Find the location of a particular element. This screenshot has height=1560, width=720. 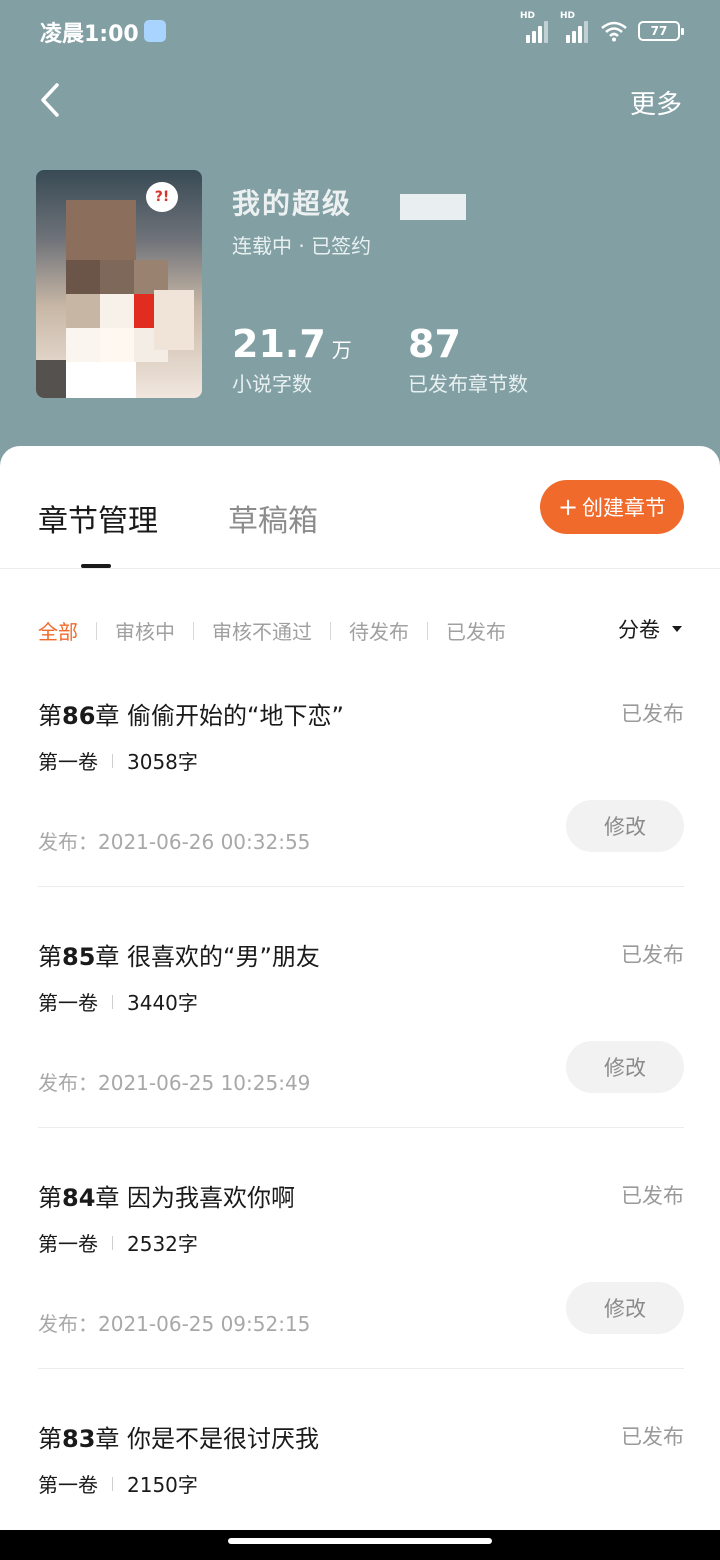

chapter-words: 2150字 is located at coordinates (162, 1485).